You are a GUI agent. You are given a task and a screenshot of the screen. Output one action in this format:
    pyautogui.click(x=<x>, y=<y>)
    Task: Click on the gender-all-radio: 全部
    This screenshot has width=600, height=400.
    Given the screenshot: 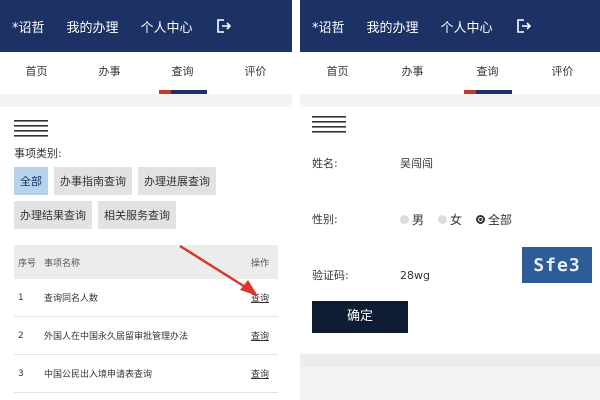 What is the action you would take?
    pyautogui.click(x=494, y=219)
    